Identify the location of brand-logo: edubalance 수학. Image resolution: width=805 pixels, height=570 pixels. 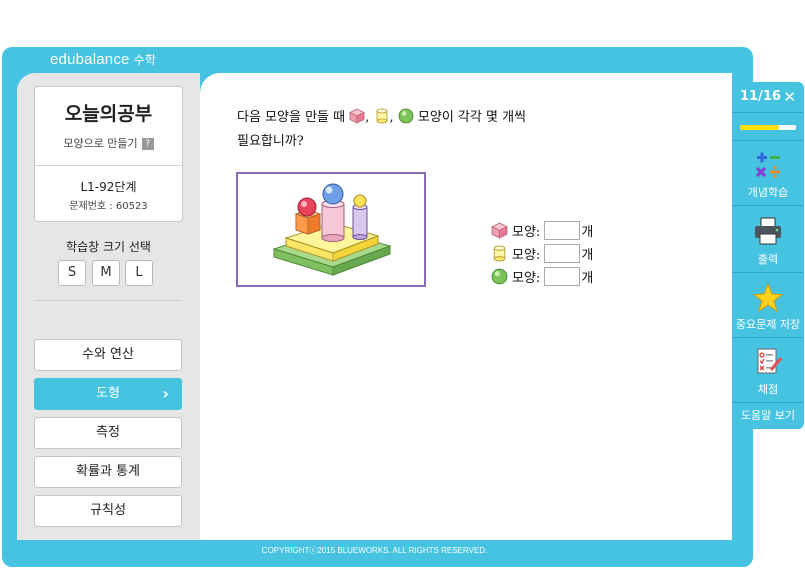
(103, 59).